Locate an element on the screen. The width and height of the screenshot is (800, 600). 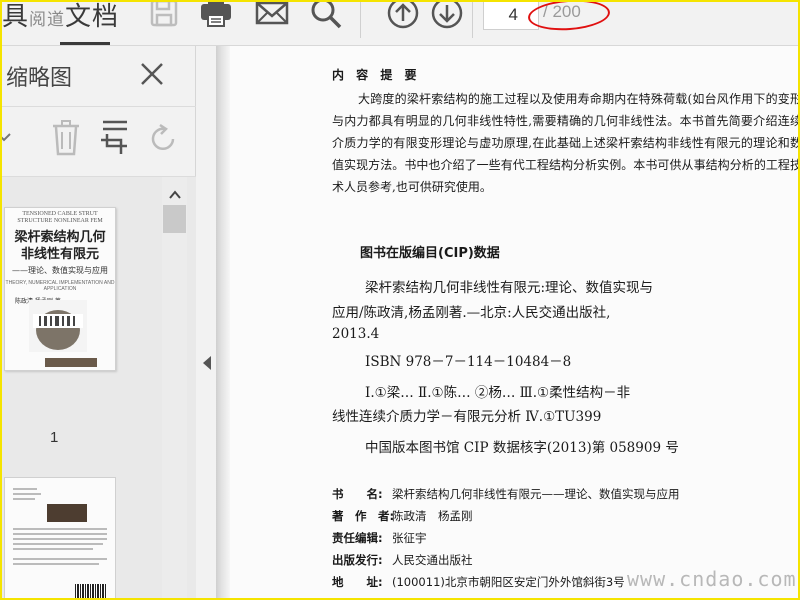
sidebar-options-button is located at coordinates (11, 138).